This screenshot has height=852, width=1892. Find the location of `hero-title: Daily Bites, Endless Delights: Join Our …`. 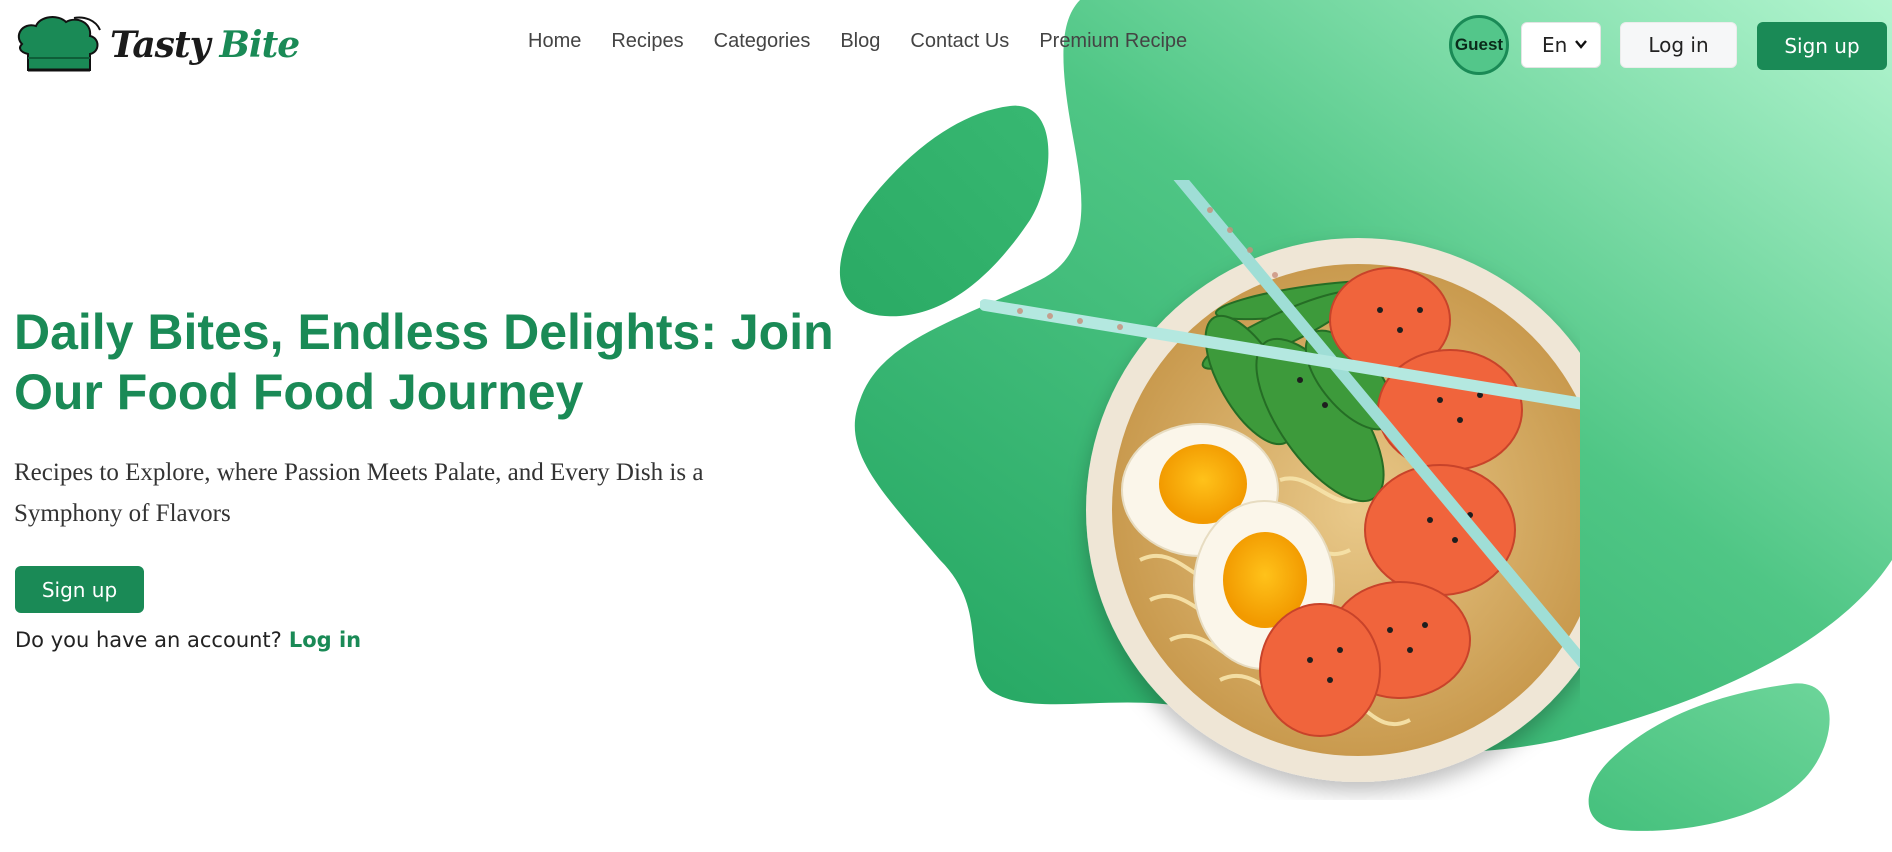

hero-title: Daily Bites, Endless Delights: Join Our … is located at coordinates (424, 362).